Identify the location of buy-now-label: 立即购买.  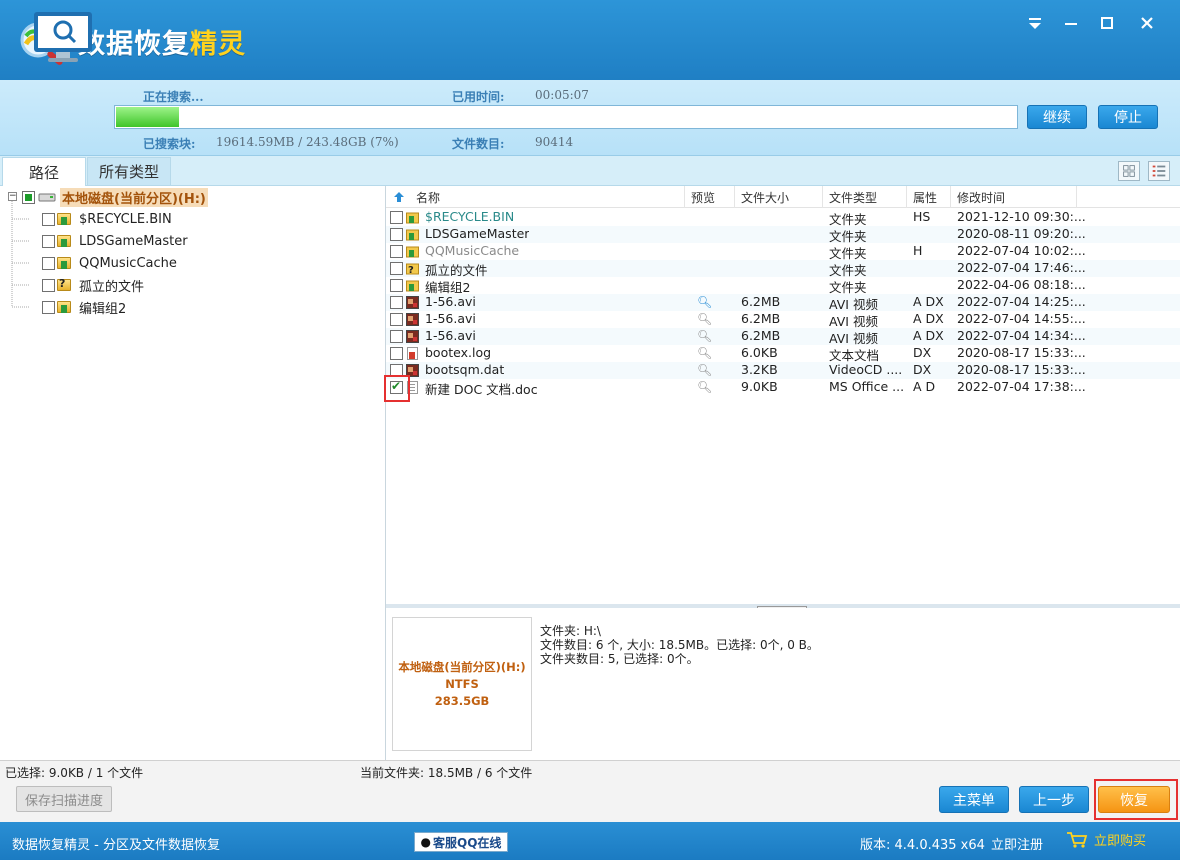
(1120, 841).